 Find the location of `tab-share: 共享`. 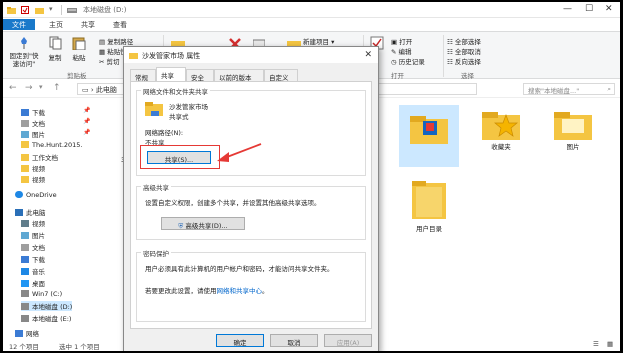

tab-share: 共享 is located at coordinates (88, 24).